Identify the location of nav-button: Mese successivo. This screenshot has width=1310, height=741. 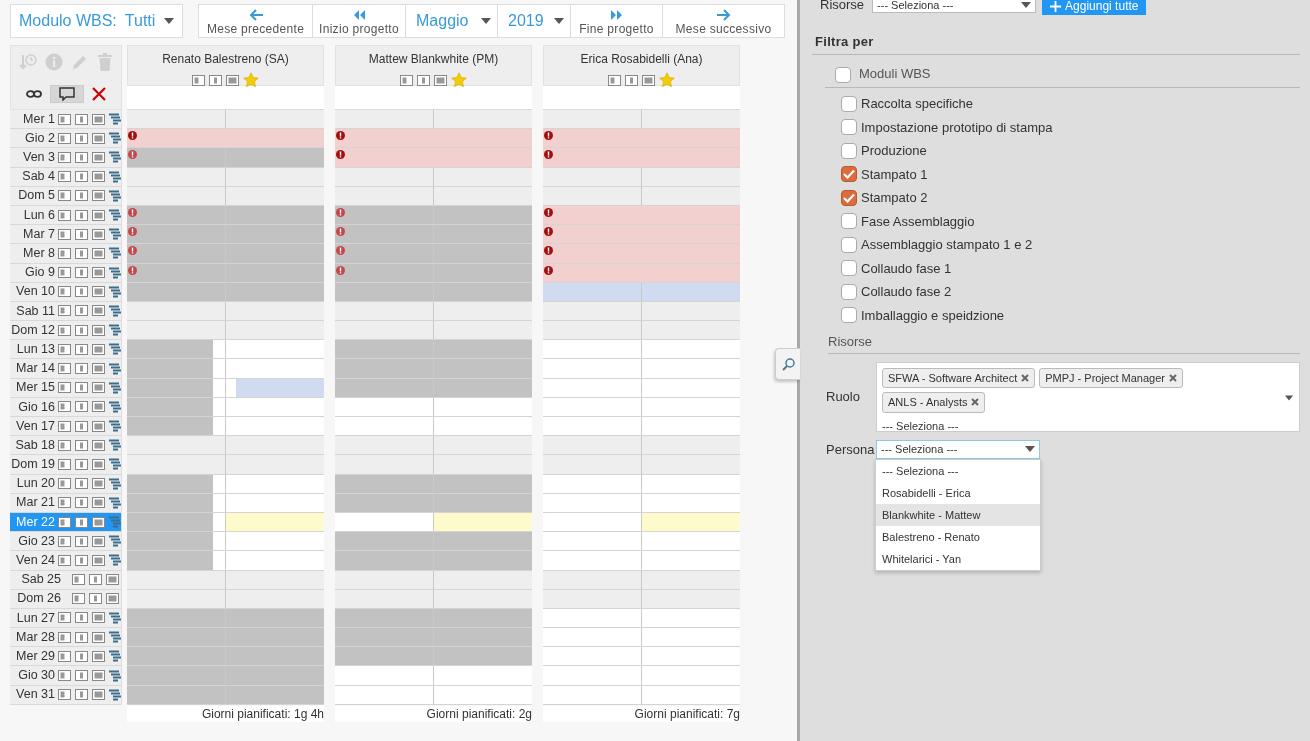
(723, 21).